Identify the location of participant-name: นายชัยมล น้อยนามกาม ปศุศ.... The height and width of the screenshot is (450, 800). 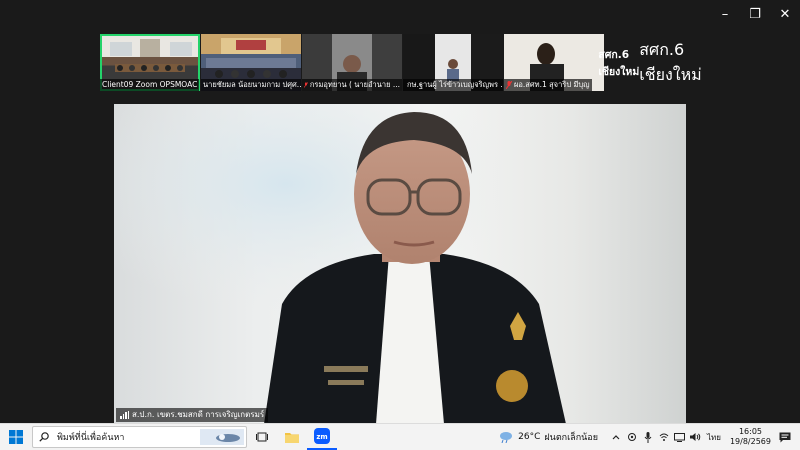
(251, 85).